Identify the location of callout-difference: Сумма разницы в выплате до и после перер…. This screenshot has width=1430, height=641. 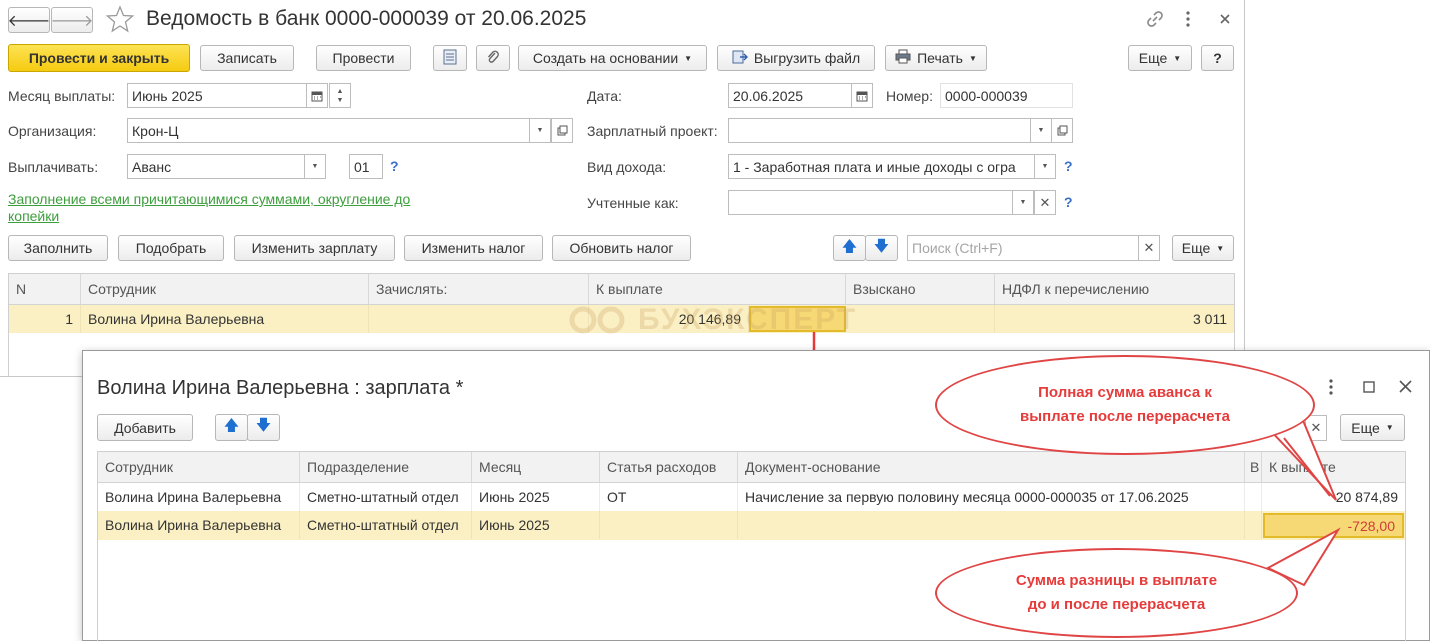
(1116, 593).